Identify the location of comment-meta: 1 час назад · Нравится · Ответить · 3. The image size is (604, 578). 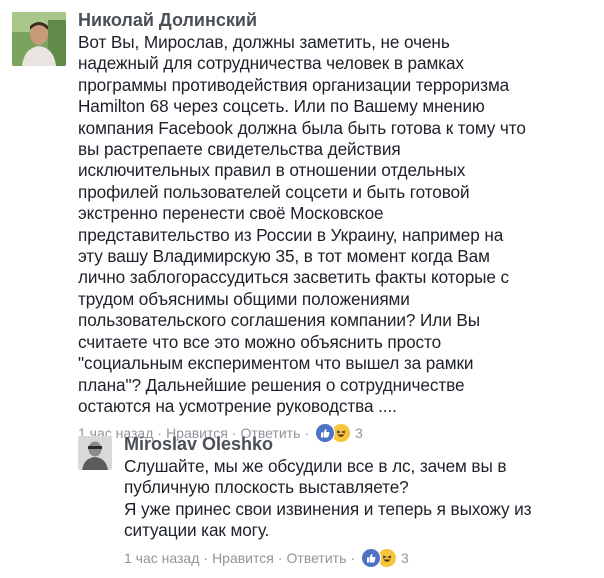
(361, 557).